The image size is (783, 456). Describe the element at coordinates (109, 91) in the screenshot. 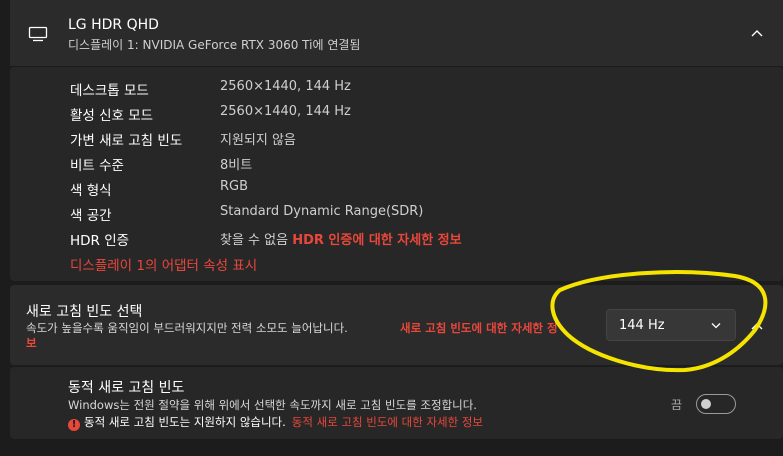

I see `detail-label: 데스크톱 모드` at that location.